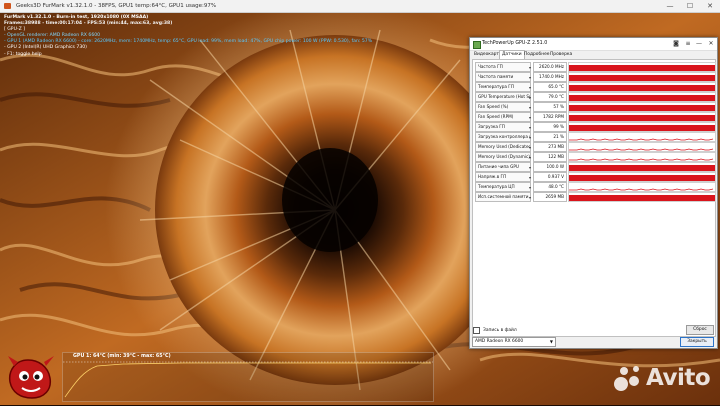  Describe the element at coordinates (550, 177) in the screenshot. I see `sensor-value: 0.937 V` at that location.